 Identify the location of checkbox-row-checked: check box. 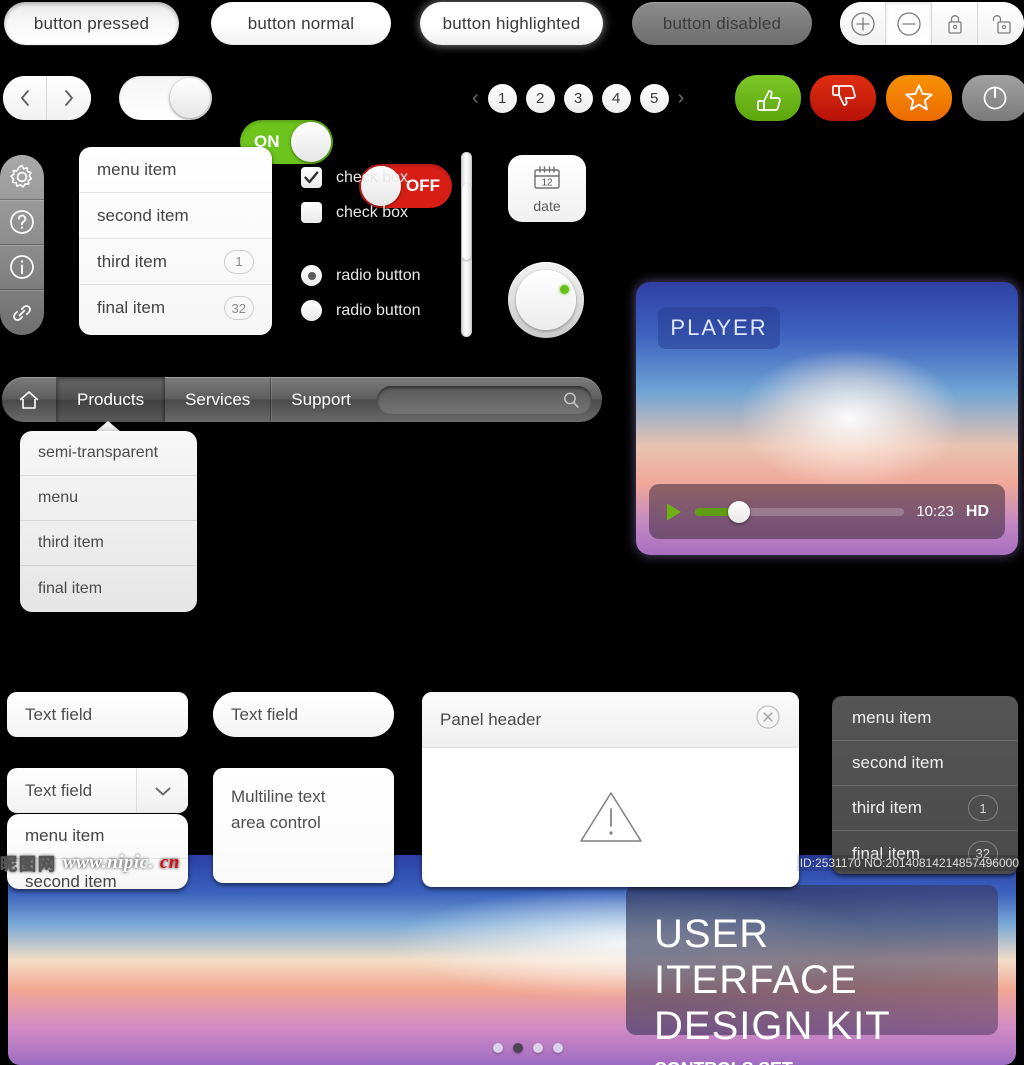
(354, 177).